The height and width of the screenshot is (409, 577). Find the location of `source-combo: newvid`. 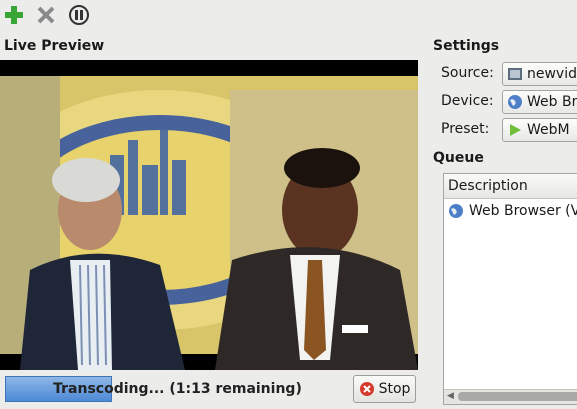

source-combo: newvid is located at coordinates (539, 74).